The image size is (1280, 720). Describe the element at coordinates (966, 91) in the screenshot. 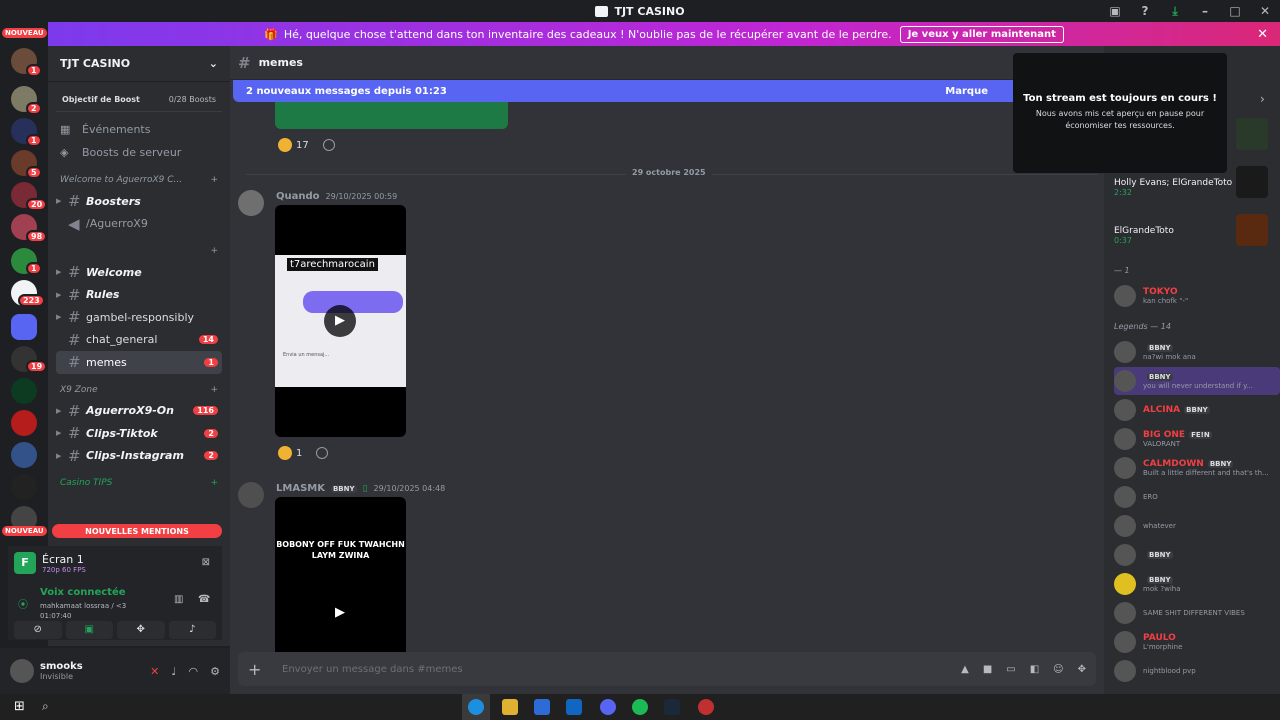

I see `mark-read-button: Marque` at that location.